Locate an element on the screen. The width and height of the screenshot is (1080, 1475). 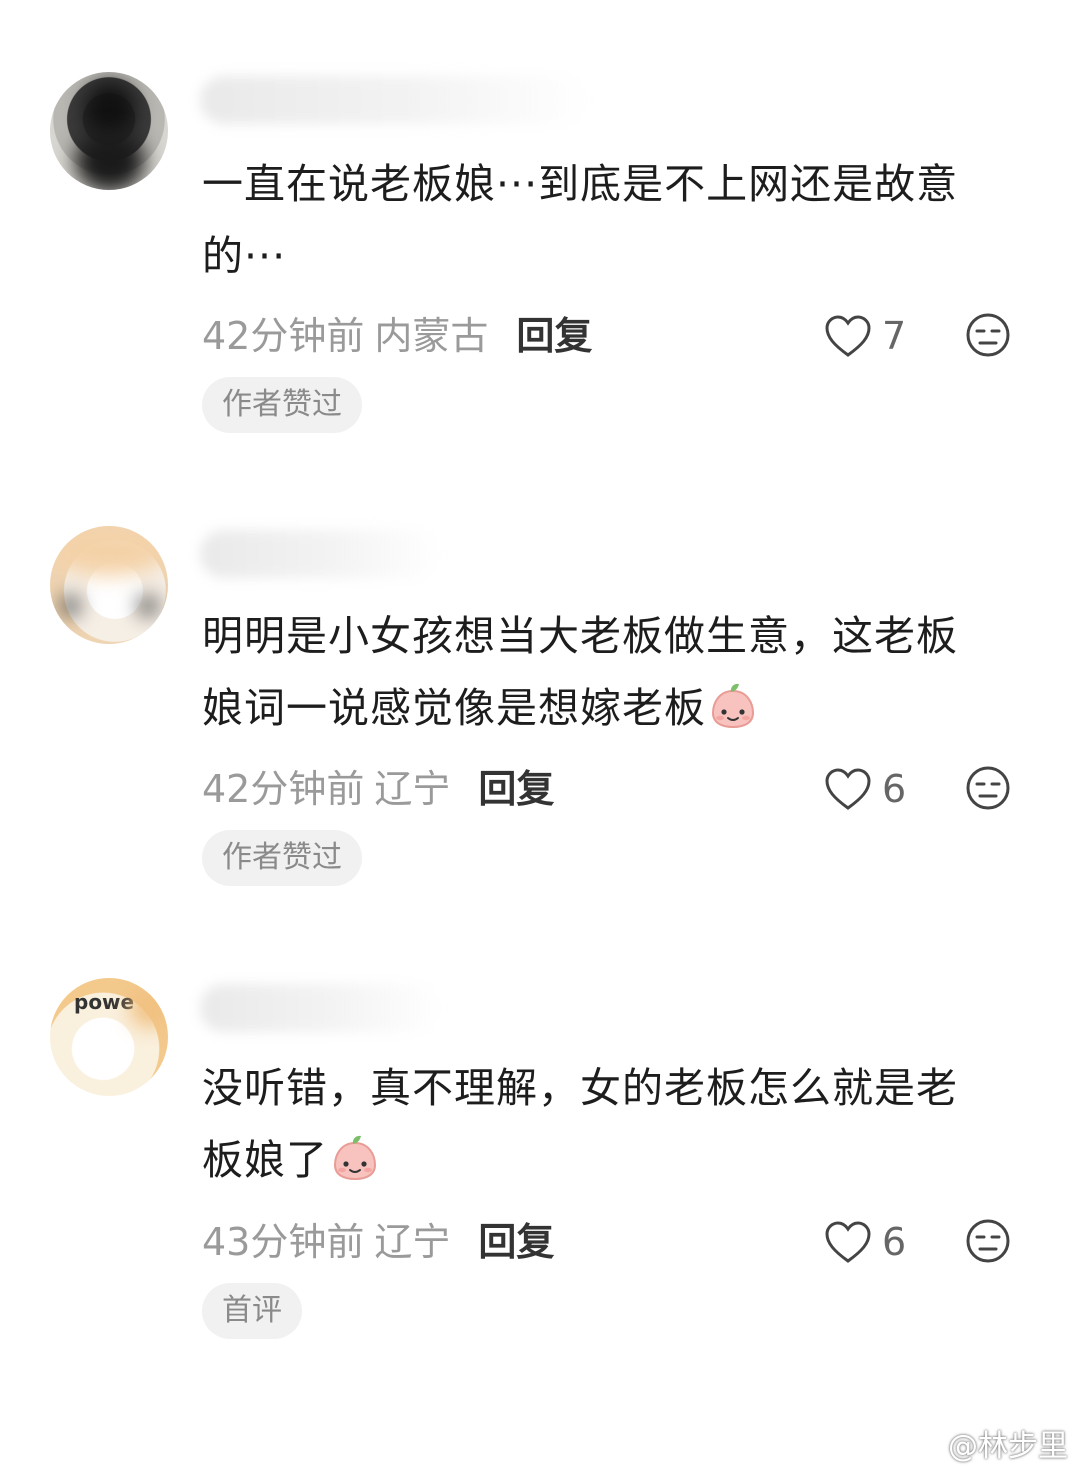
like-count: 7 is located at coordinates (894, 336).